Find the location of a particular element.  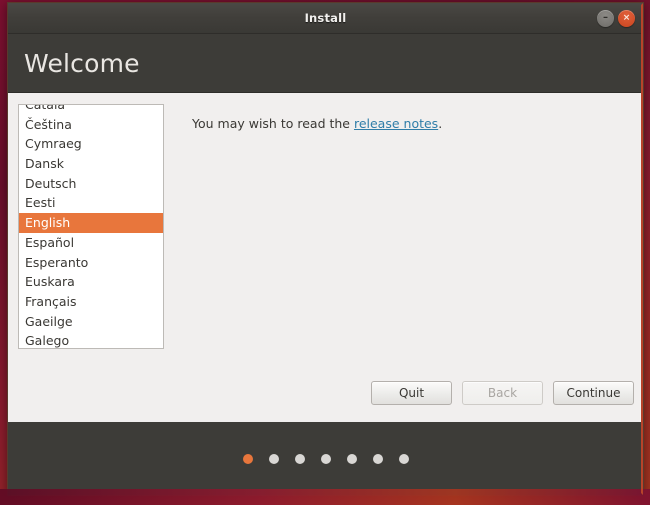

action-button-row: Quit Back Continue is located at coordinates (502, 393).